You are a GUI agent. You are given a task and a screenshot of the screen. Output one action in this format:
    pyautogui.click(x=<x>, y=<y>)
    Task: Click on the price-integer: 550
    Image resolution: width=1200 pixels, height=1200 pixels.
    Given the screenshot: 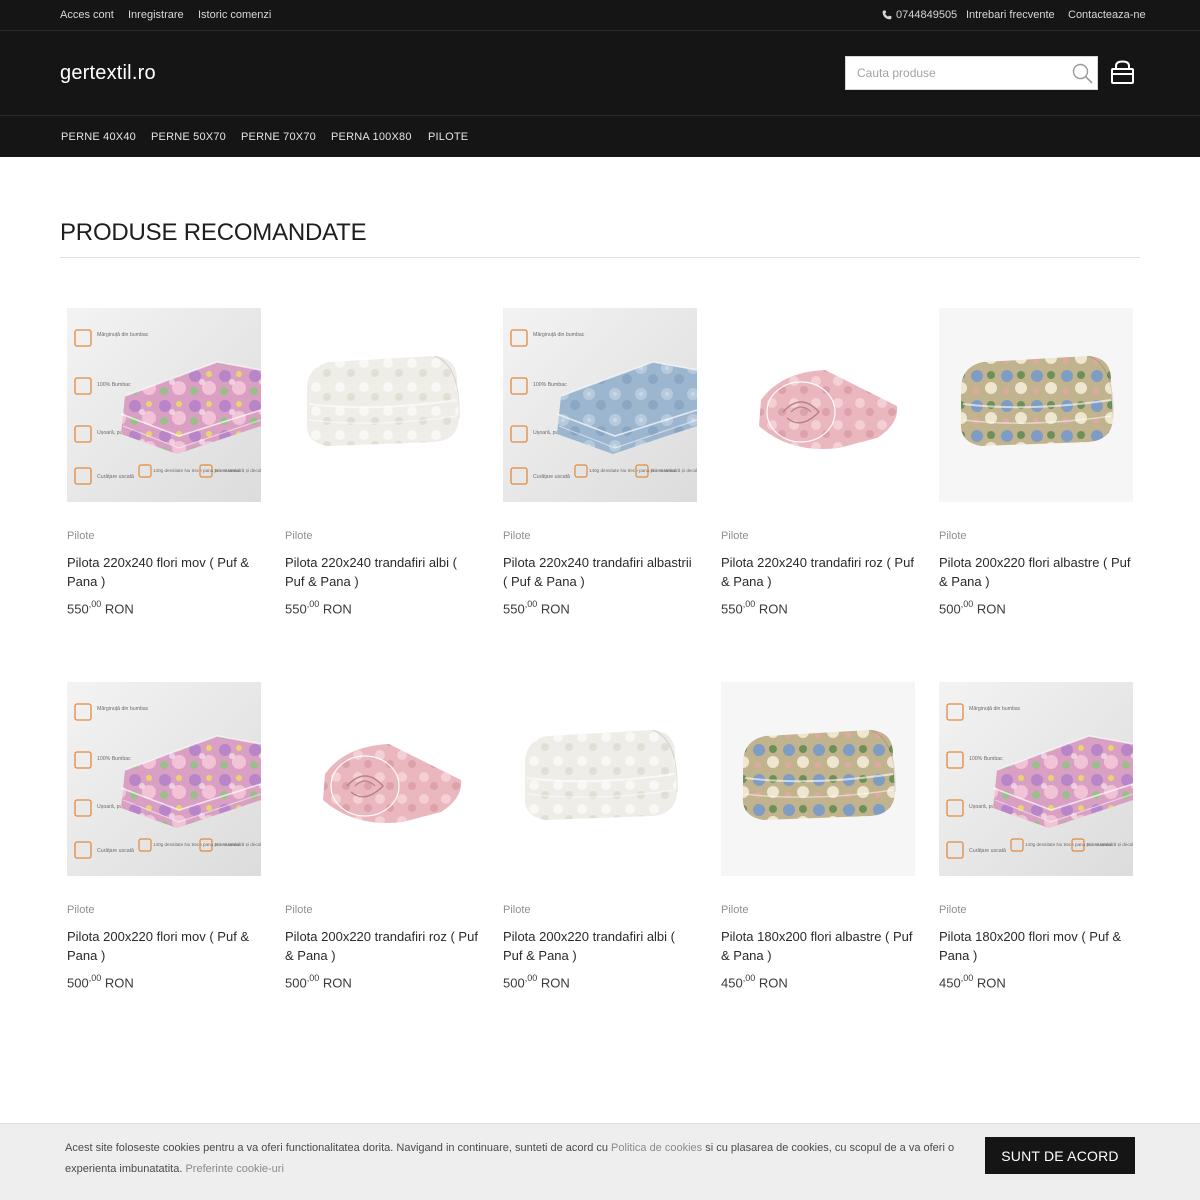 What is the action you would take?
    pyautogui.click(x=514, y=609)
    